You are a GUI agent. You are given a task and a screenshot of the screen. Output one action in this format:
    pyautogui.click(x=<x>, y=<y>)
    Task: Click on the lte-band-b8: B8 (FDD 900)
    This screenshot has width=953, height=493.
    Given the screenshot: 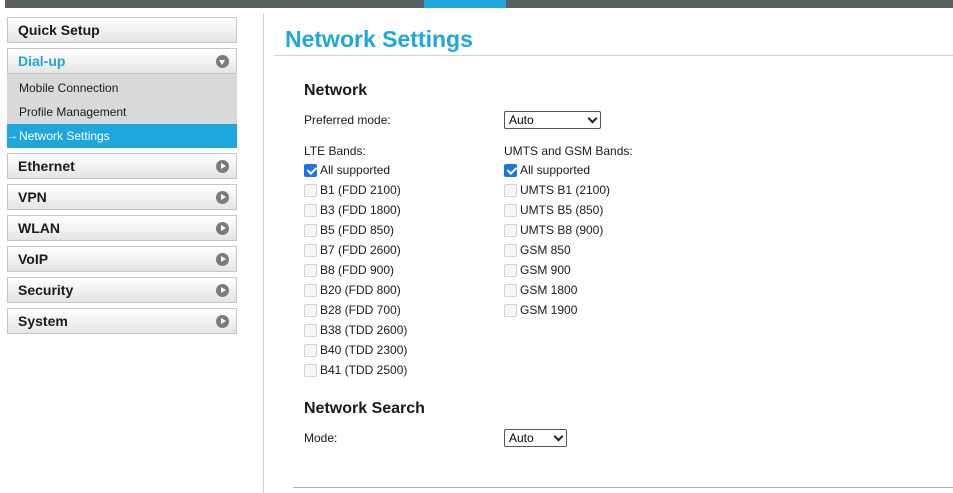 What is the action you would take?
    pyautogui.click(x=355, y=270)
    